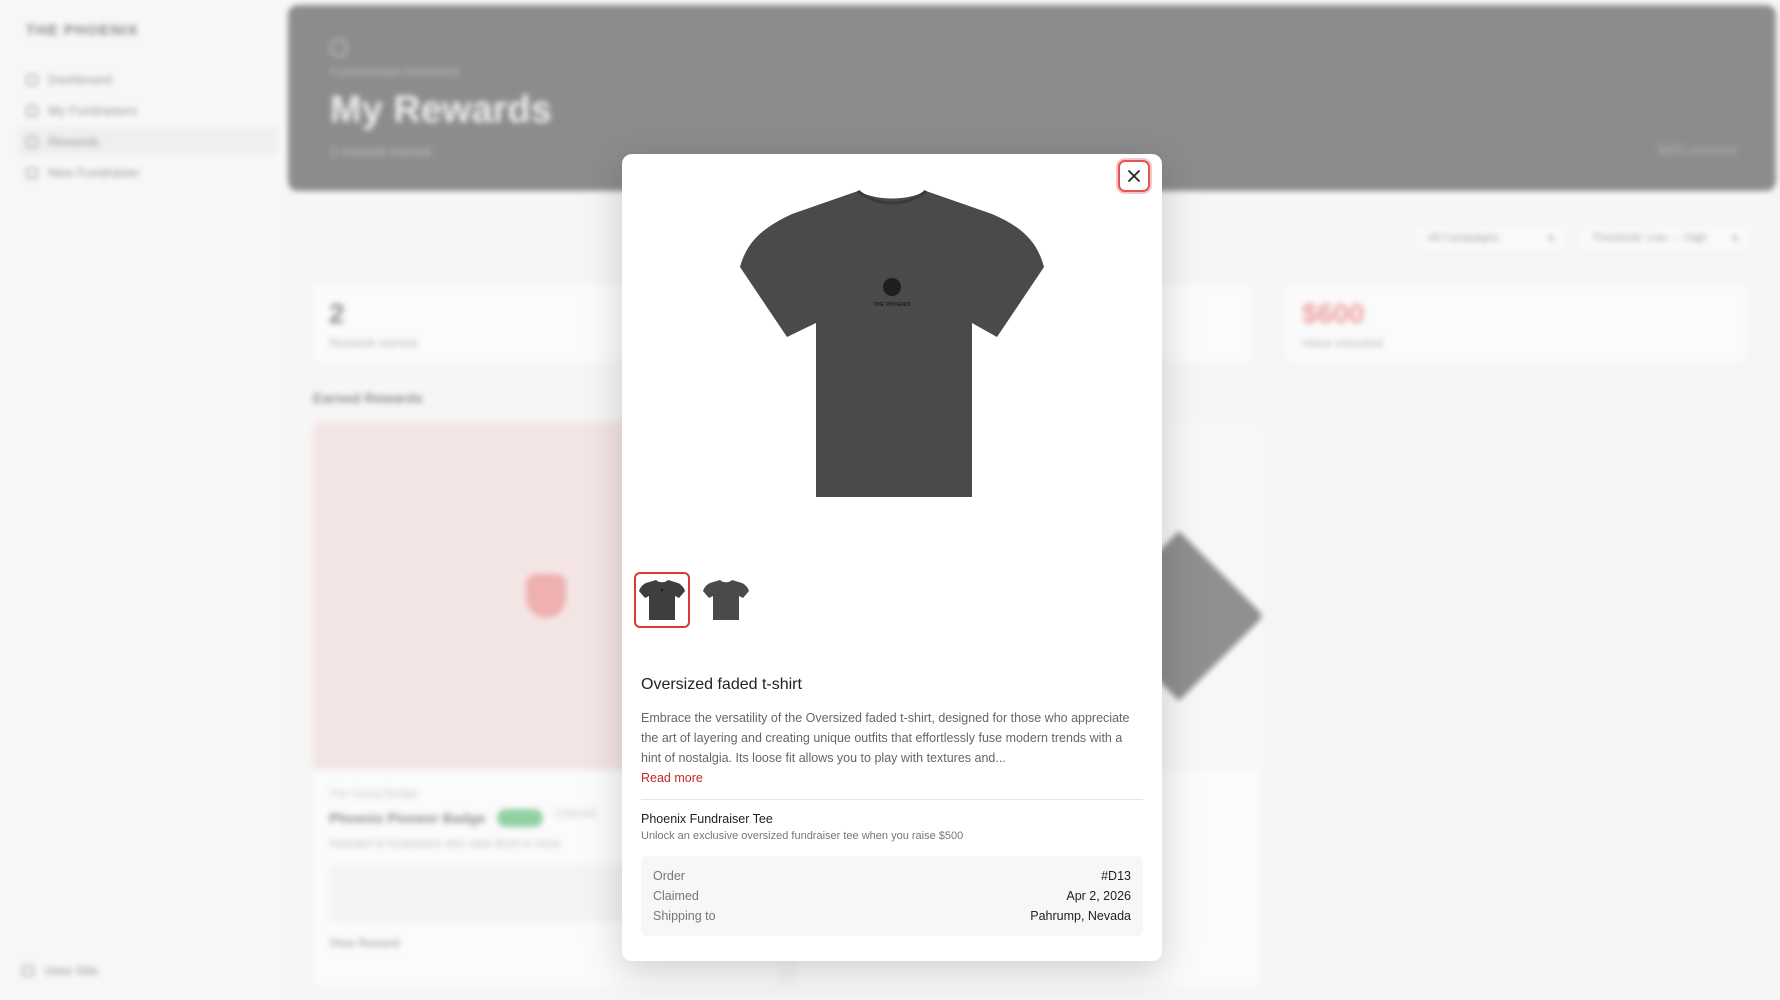 Image resolution: width=1780 pixels, height=1000 pixels. I want to click on claimed-label: Claimed, so click(676, 896).